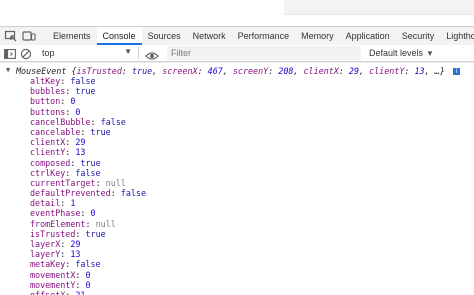 The image size is (474, 295). Describe the element at coordinates (88, 244) in the screenshot. I see `property-row: layerX: 29` at that location.